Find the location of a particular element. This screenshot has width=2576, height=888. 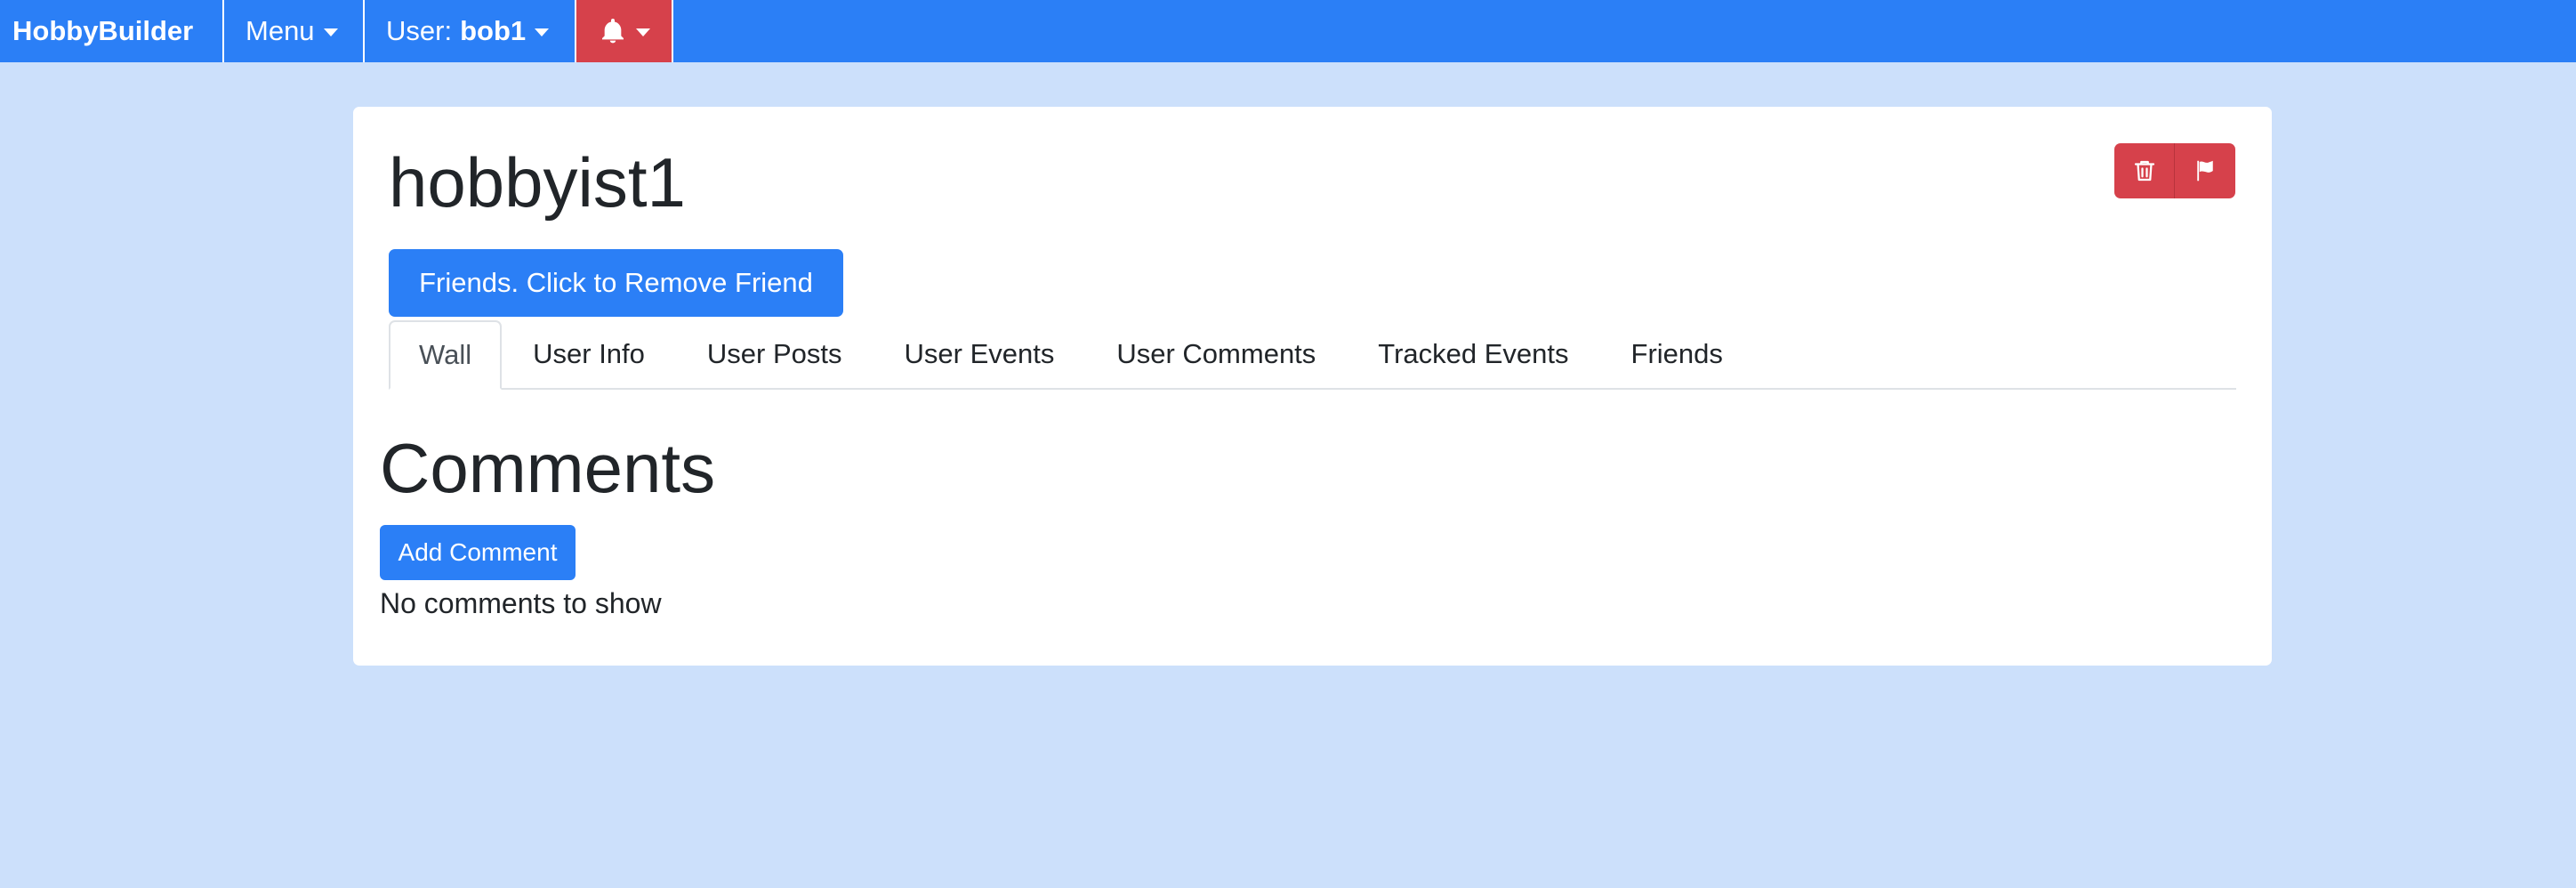

profile-actions is located at coordinates (2174, 170).